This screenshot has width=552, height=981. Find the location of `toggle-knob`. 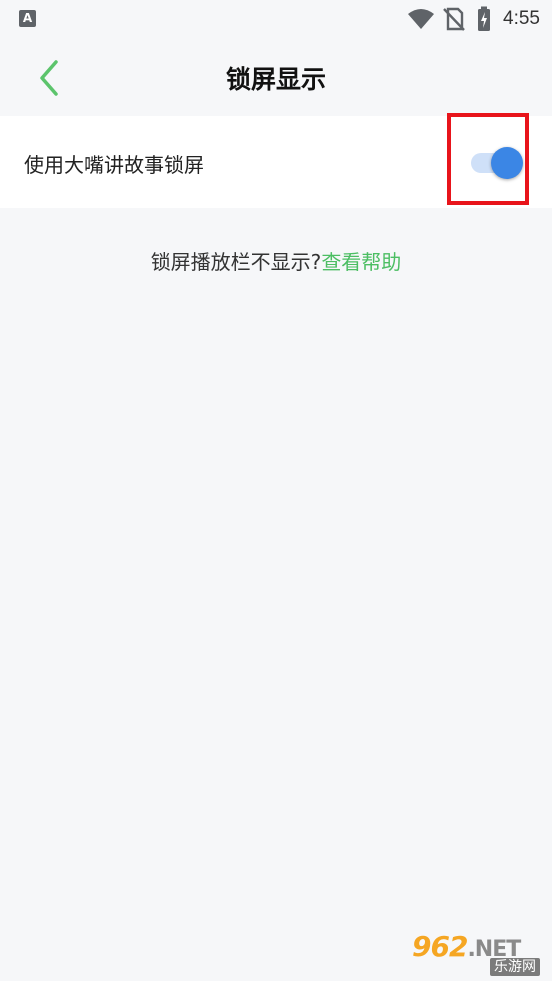

toggle-knob is located at coordinates (507, 163).